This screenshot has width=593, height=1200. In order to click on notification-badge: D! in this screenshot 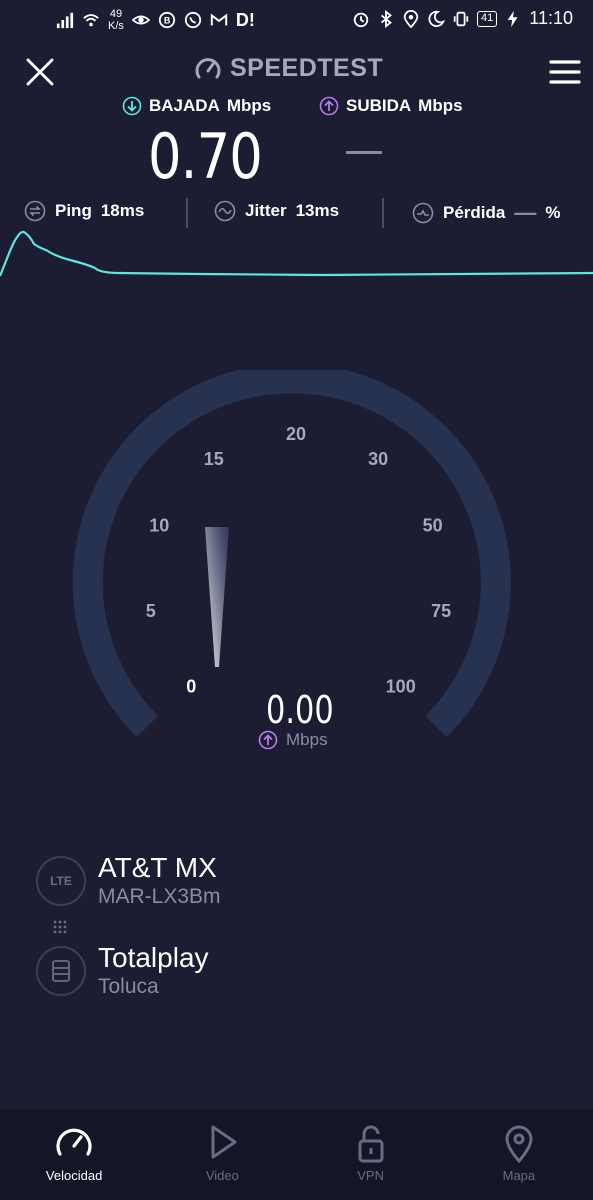, I will do `click(245, 19)`.